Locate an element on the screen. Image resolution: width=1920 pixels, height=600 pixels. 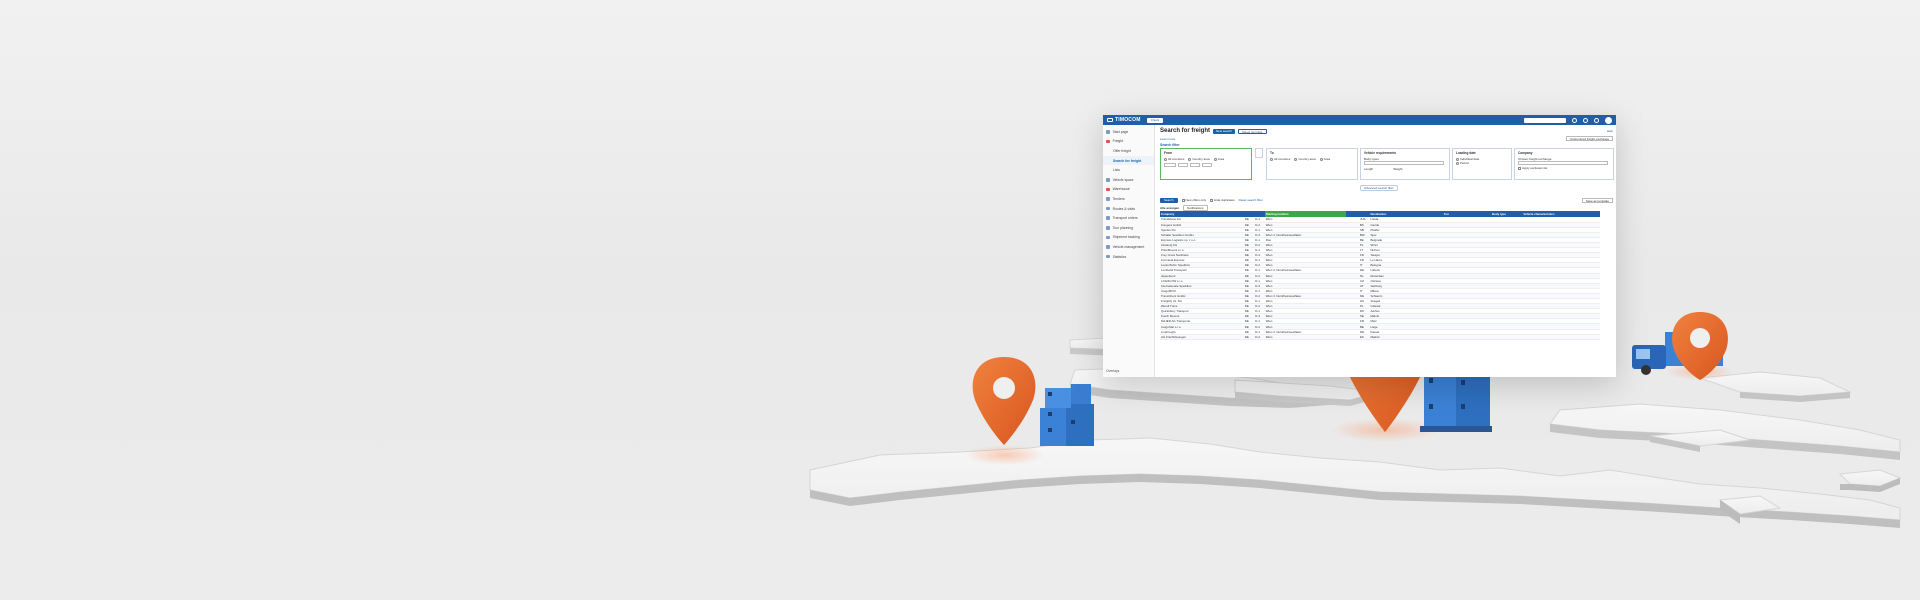
sidebar-item-label: Vehicle management is located at coordinates (1128, 246).